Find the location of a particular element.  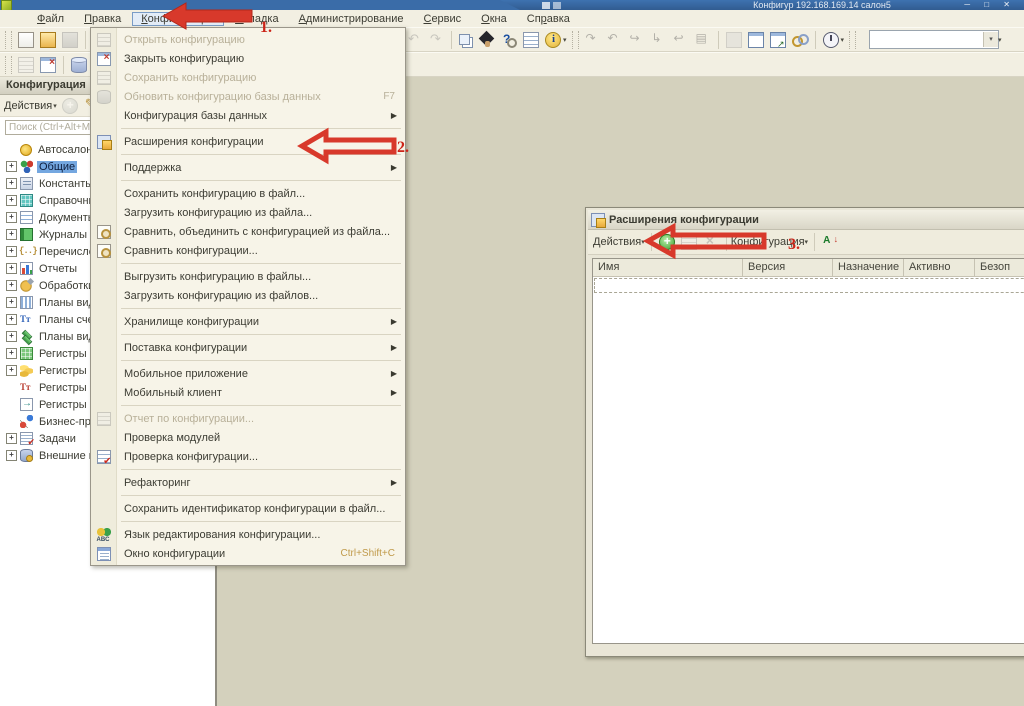

menu-item: Мобильный клиент ▶ is located at coordinates (248, 392).